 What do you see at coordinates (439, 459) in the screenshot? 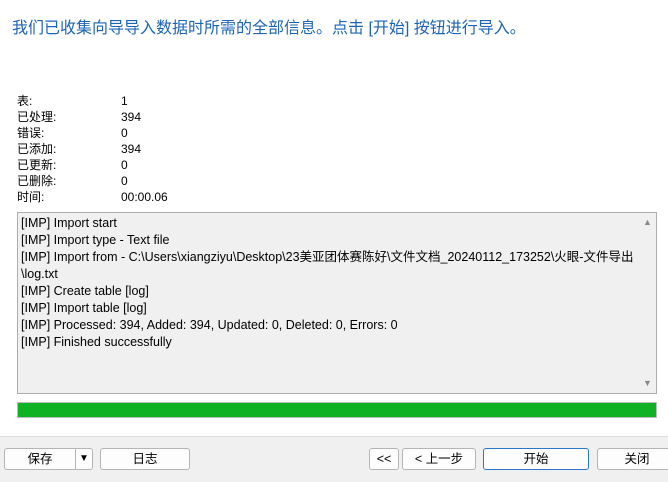
I see `prev-button: < 上一步` at bounding box center [439, 459].